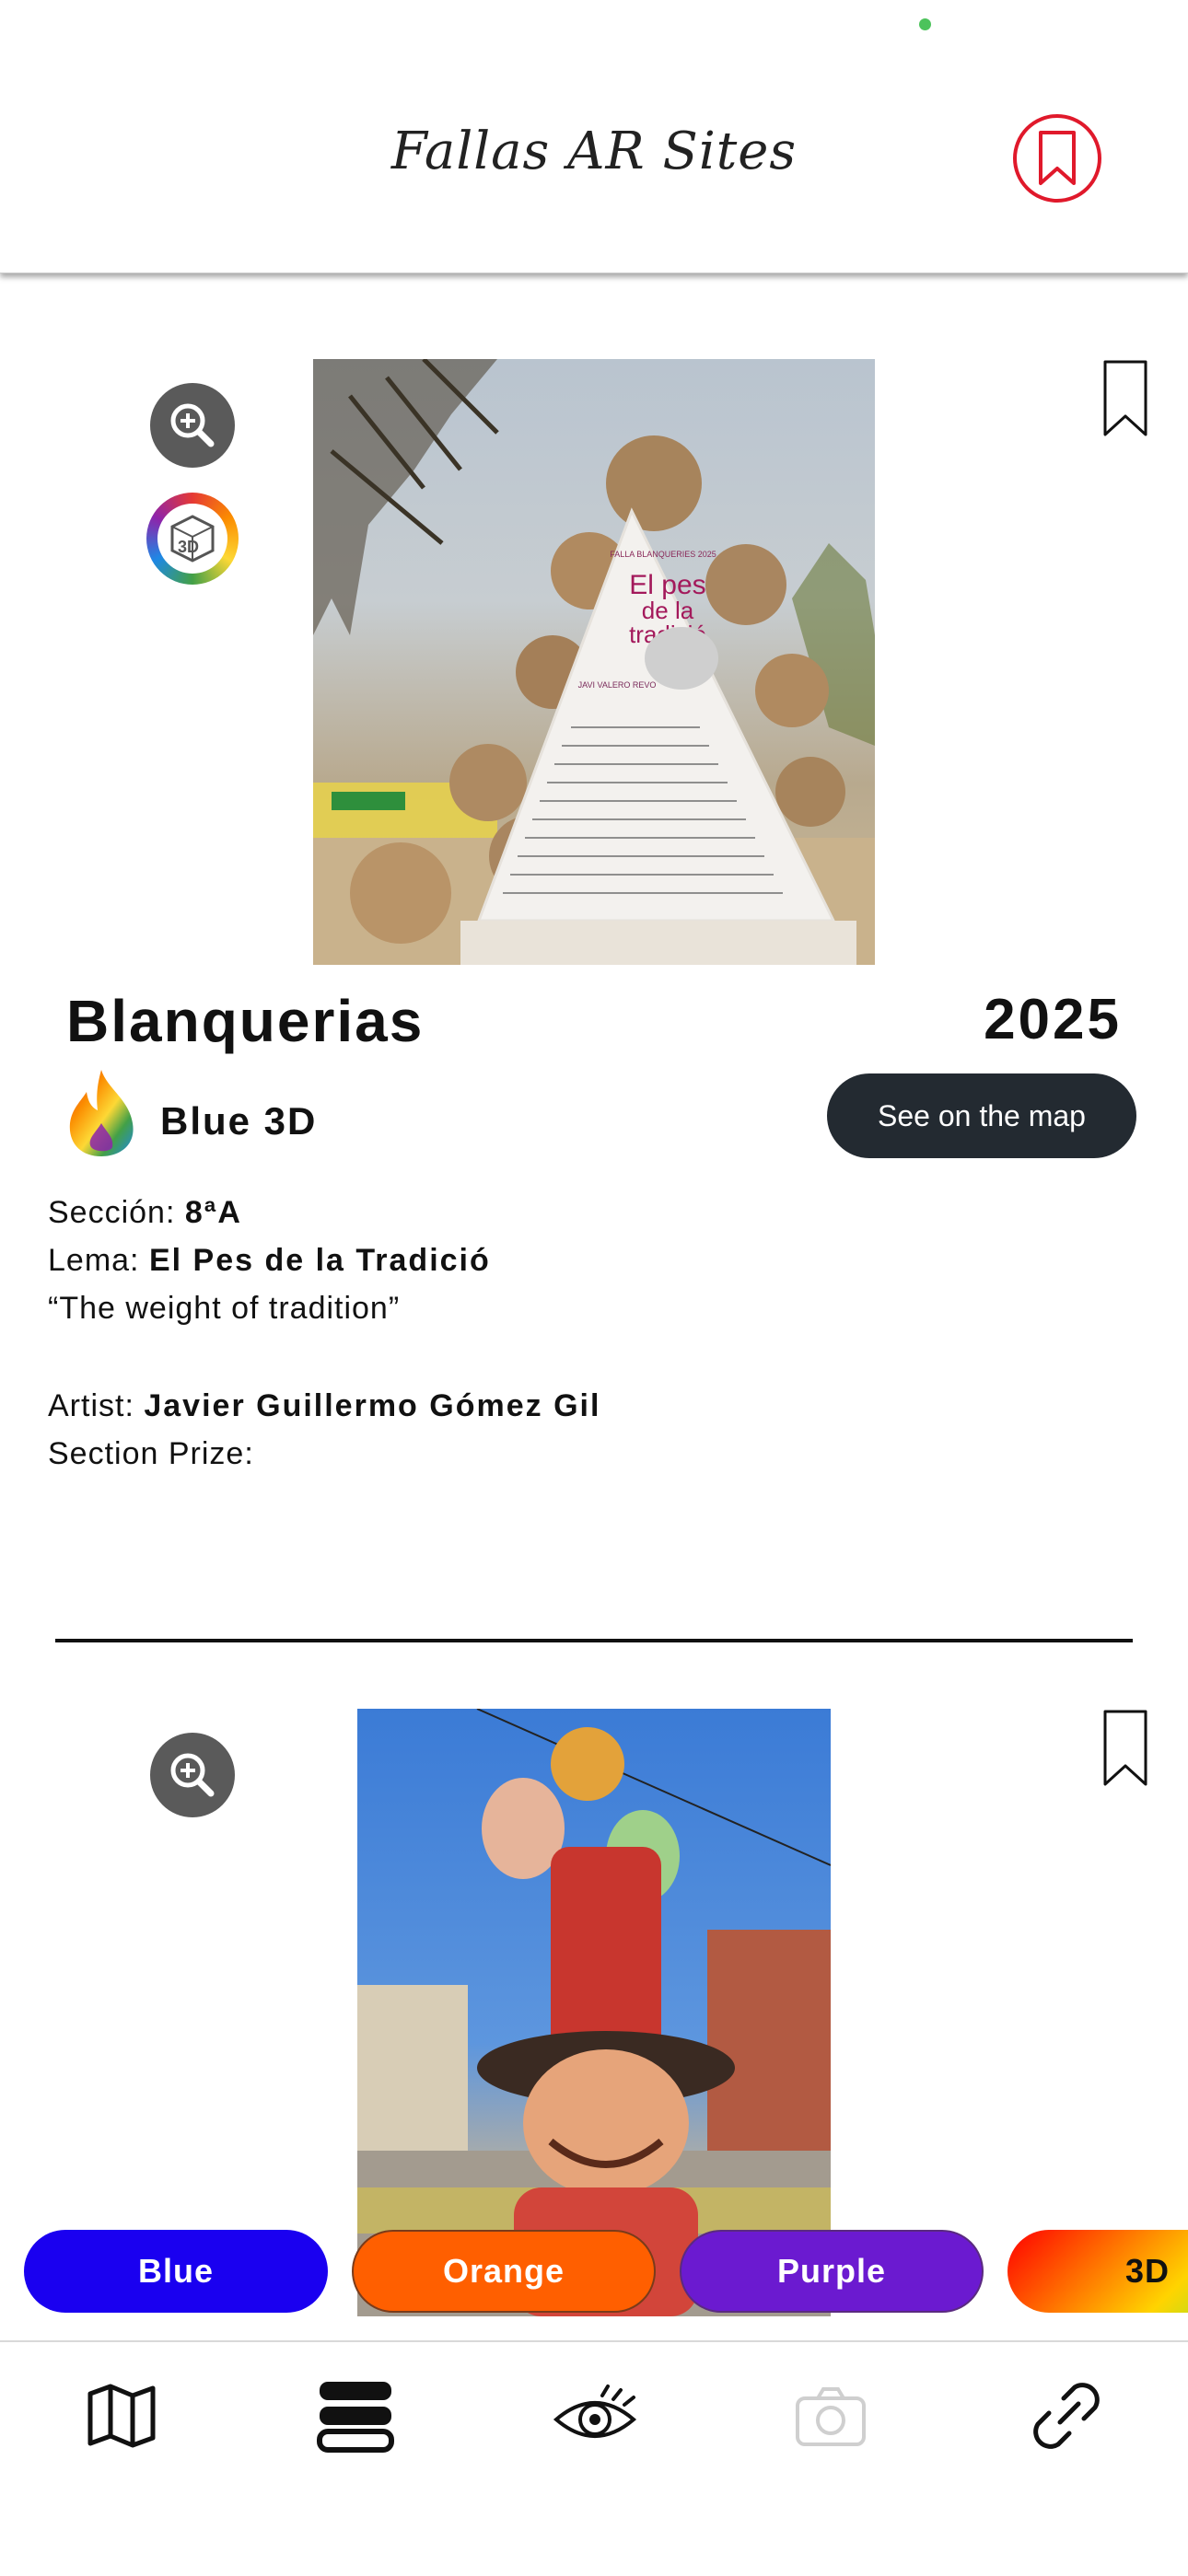 This screenshot has width=1188, height=2576. Describe the element at coordinates (372, 1405) in the screenshot. I see `artist-value: Javier Guillermo Gómez Gil` at that location.